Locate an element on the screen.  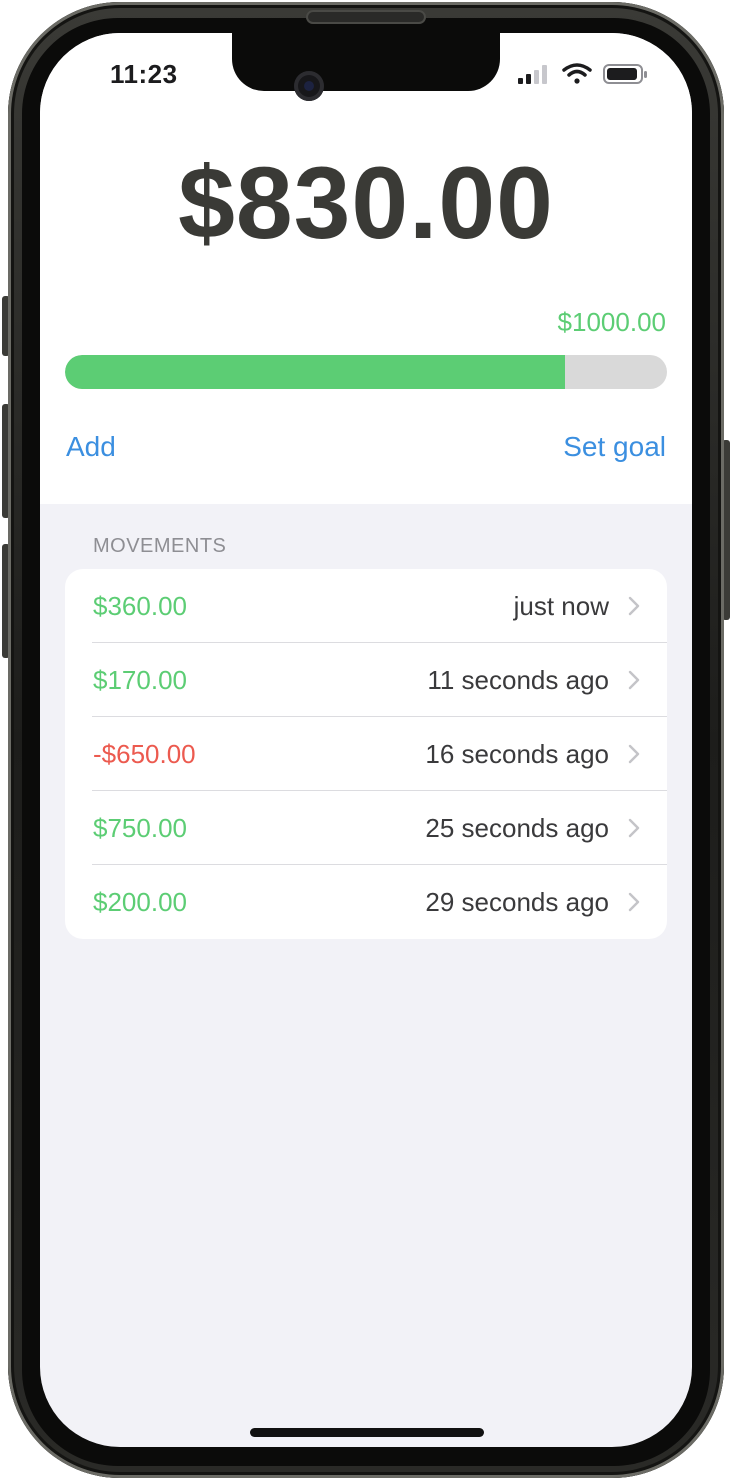
goal-progress-bar is located at coordinates (366, 372).